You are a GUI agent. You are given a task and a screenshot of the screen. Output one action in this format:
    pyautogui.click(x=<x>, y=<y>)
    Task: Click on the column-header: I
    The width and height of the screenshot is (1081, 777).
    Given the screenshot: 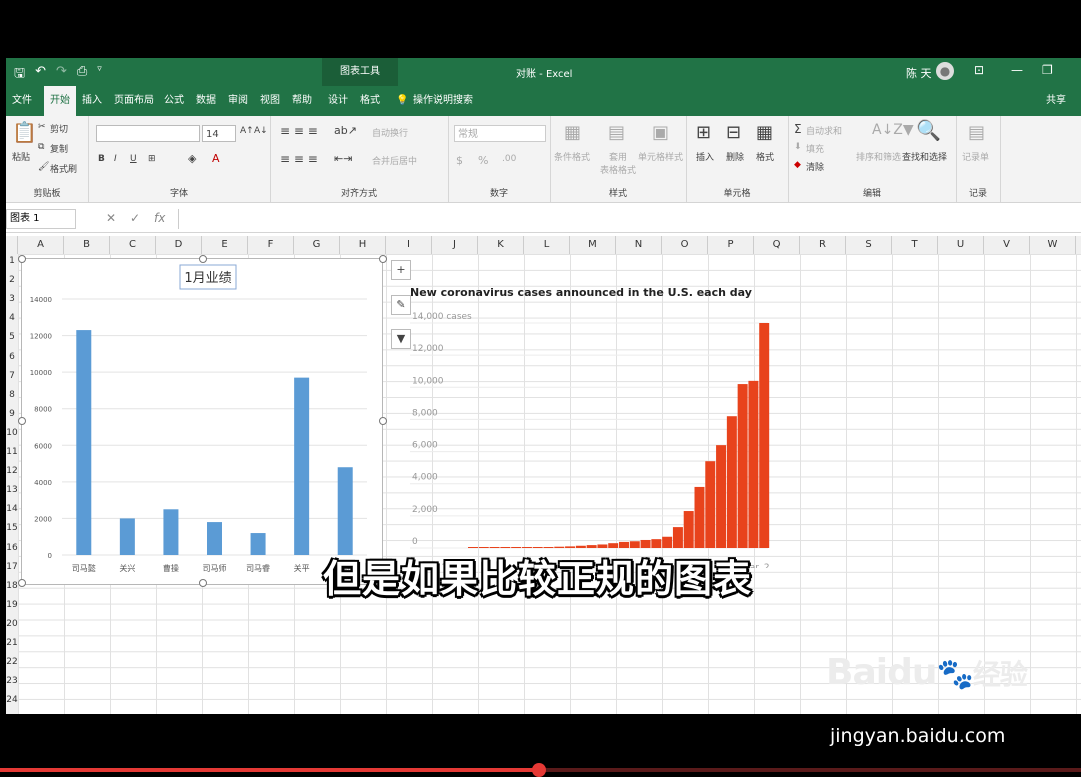 What is the action you would take?
    pyautogui.click(x=409, y=245)
    